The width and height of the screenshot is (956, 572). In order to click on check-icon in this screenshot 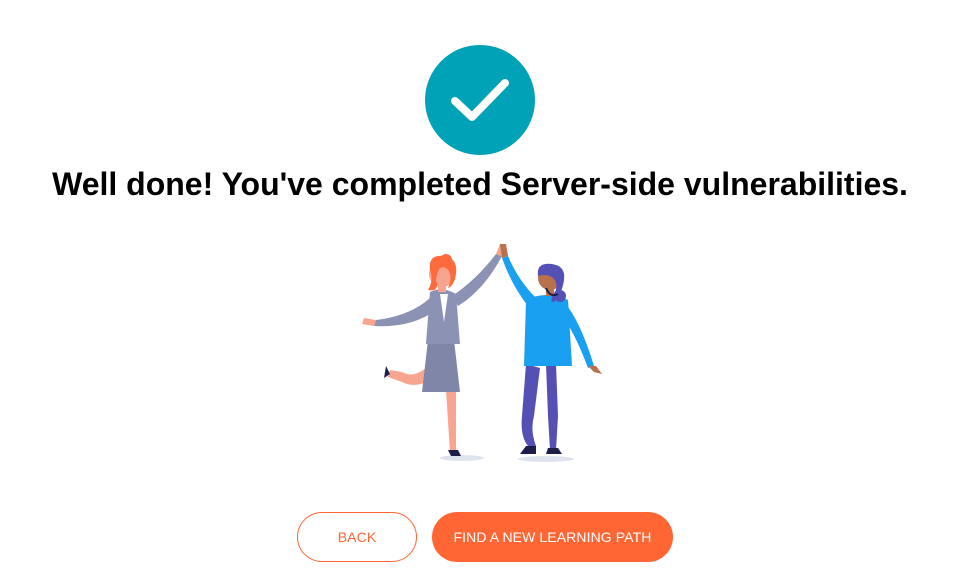, I will do `click(480, 100)`.